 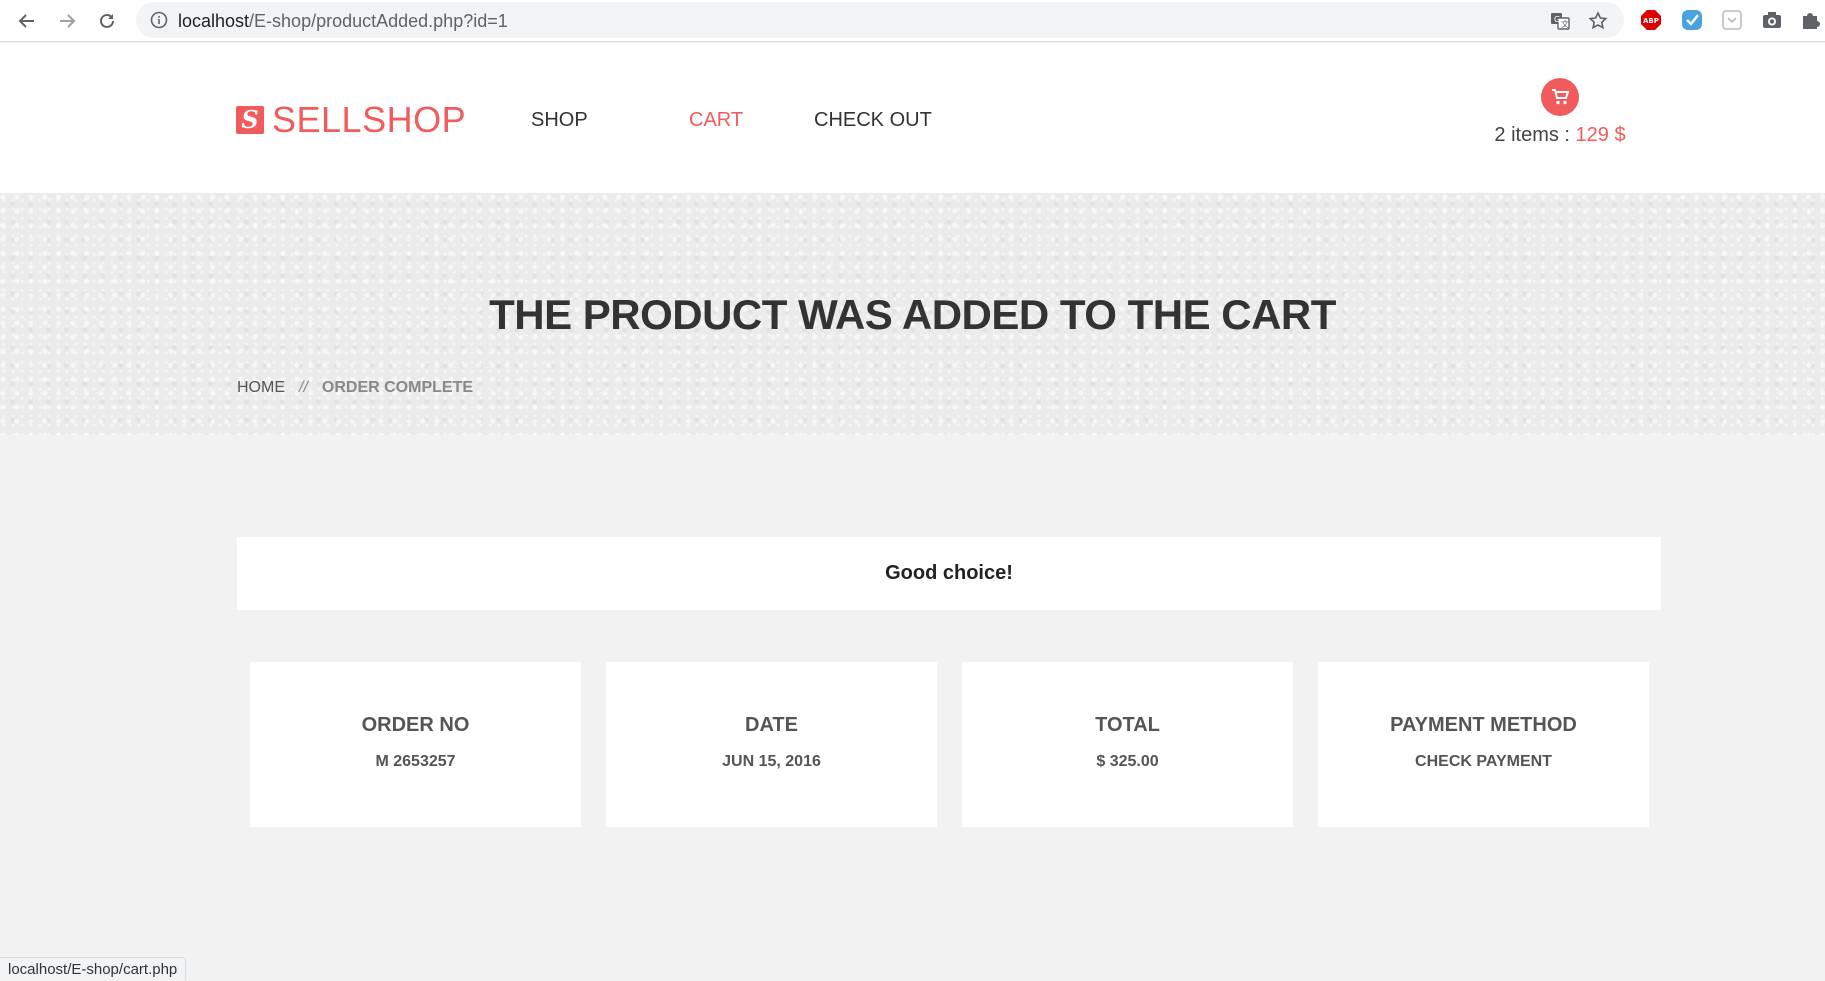 I want to click on order-number-card: ORDER NO M 2653257, so click(x=415, y=744).